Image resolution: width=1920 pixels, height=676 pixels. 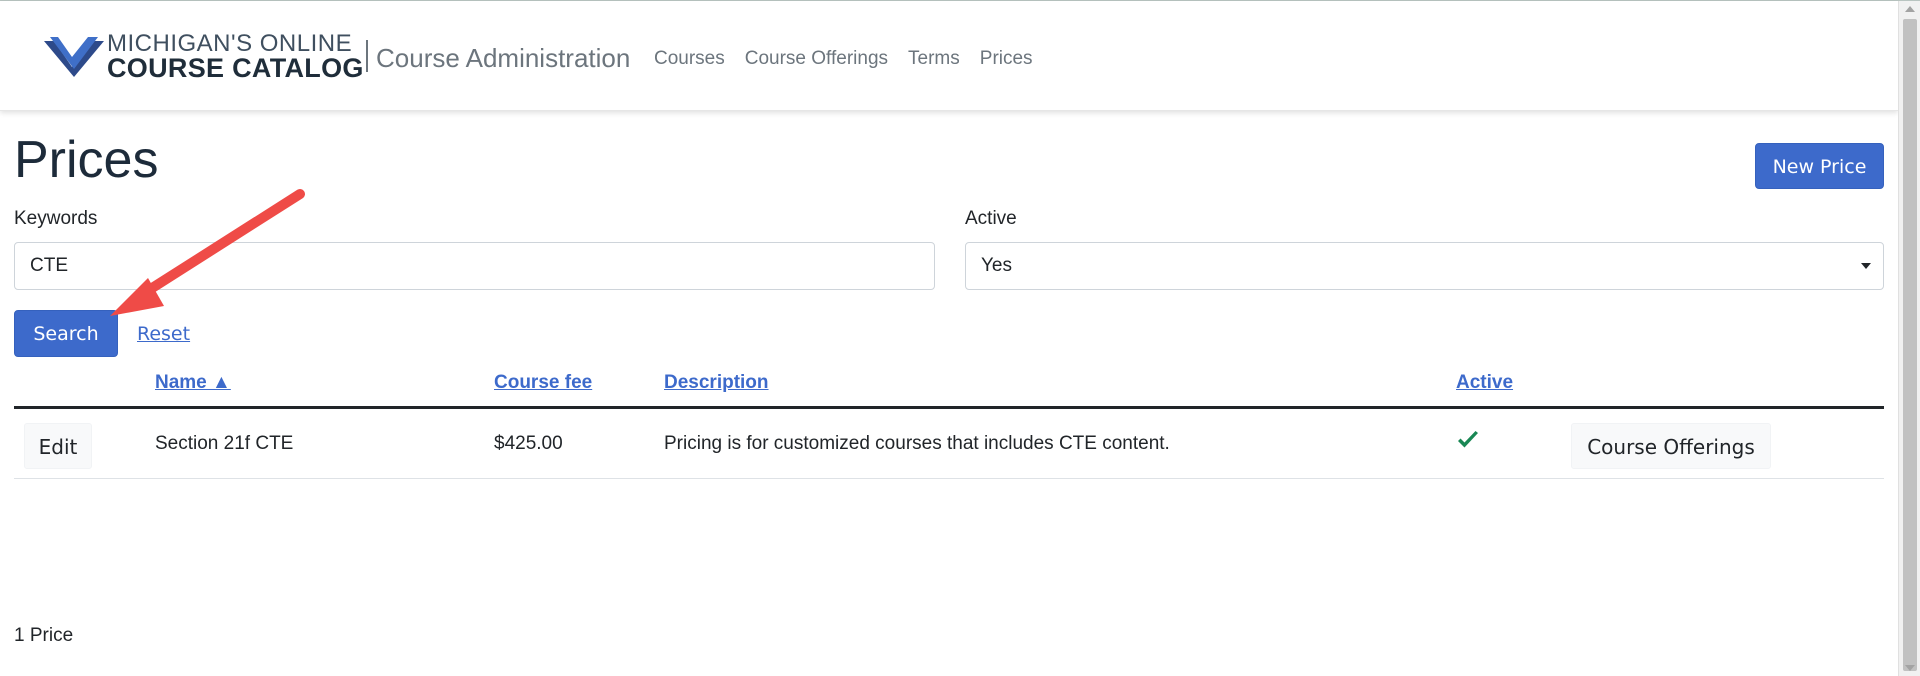 What do you see at coordinates (66, 333) in the screenshot?
I see `search-button: Search` at bounding box center [66, 333].